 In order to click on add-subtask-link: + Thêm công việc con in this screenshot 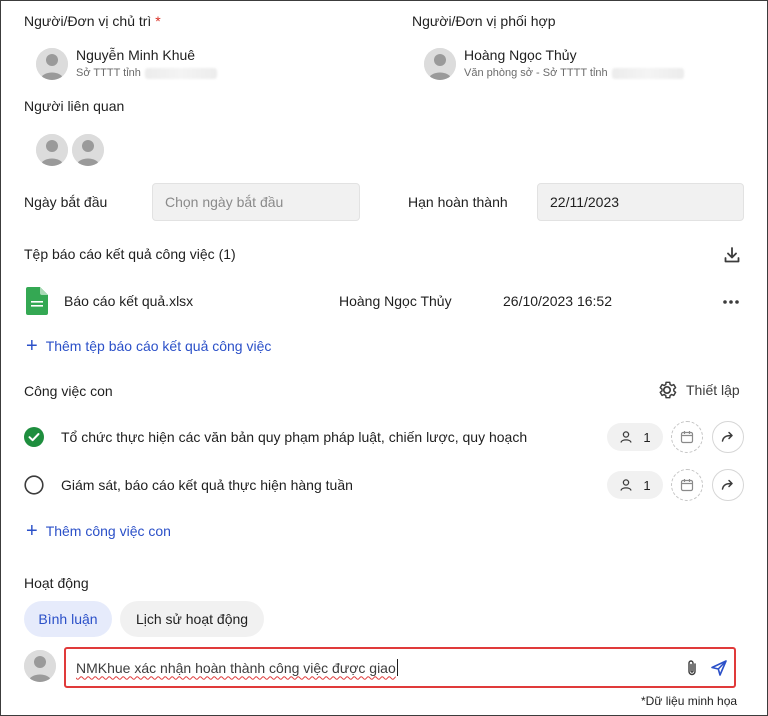, I will do `click(98, 531)`.